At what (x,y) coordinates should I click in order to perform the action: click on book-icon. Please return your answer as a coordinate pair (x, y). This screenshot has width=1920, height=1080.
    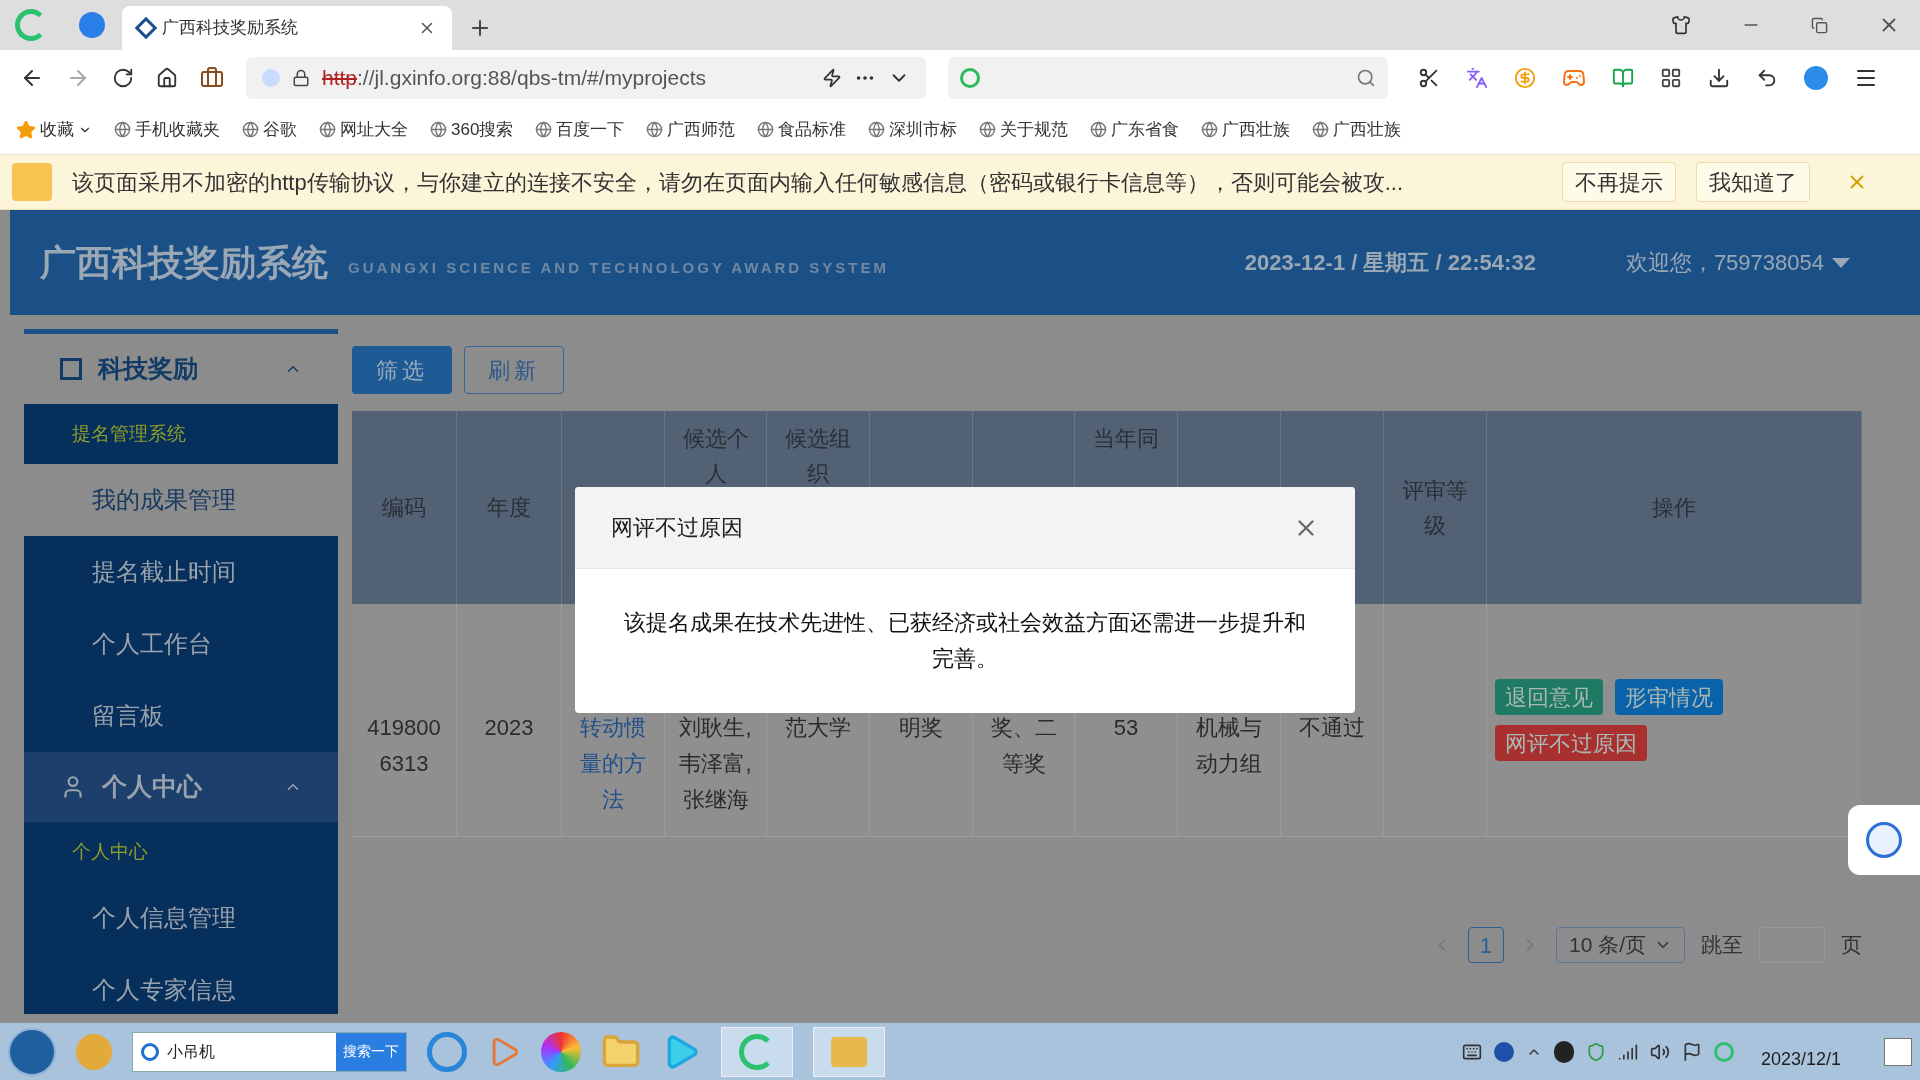
    Looking at the image, I should click on (1623, 77).